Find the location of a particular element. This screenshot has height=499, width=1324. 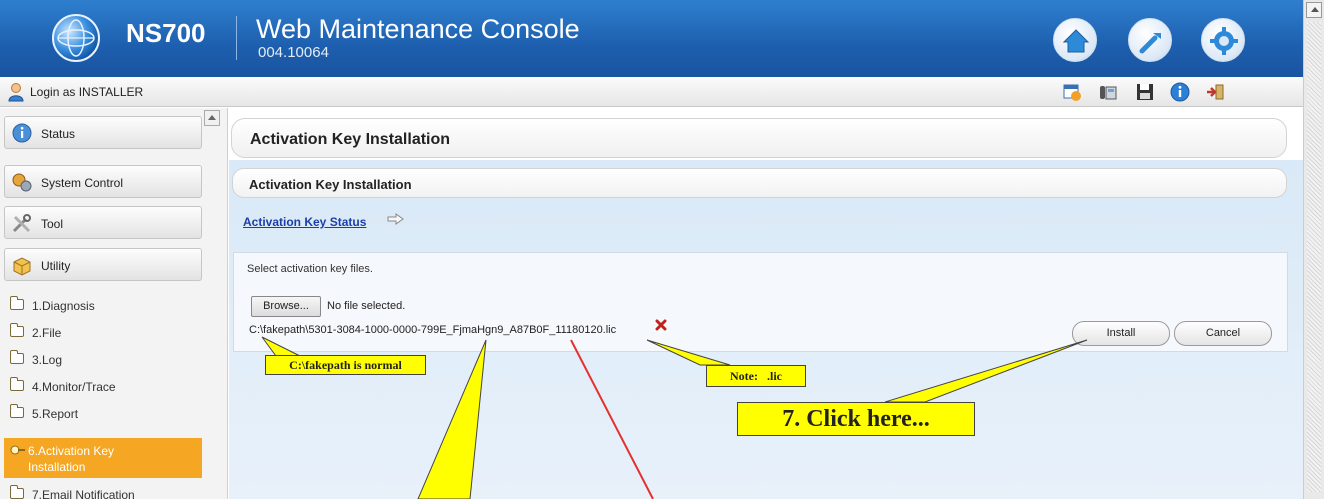

sidebar-category-system-control: System Control is located at coordinates (103, 181).